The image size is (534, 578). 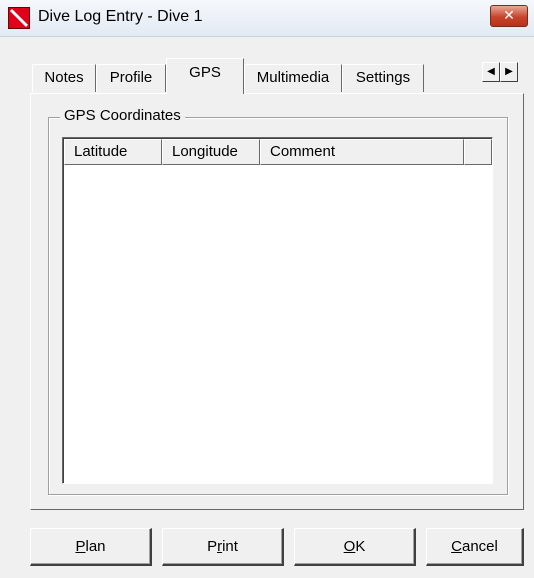 I want to click on window-title: Dive Log Entry - Dive 1, so click(x=120, y=16).